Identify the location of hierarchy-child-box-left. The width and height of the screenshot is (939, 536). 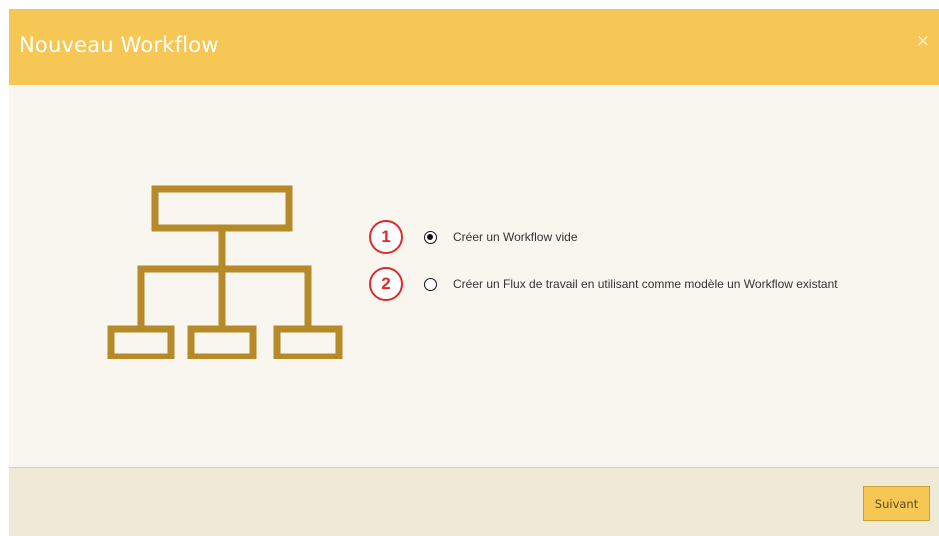
(141, 342).